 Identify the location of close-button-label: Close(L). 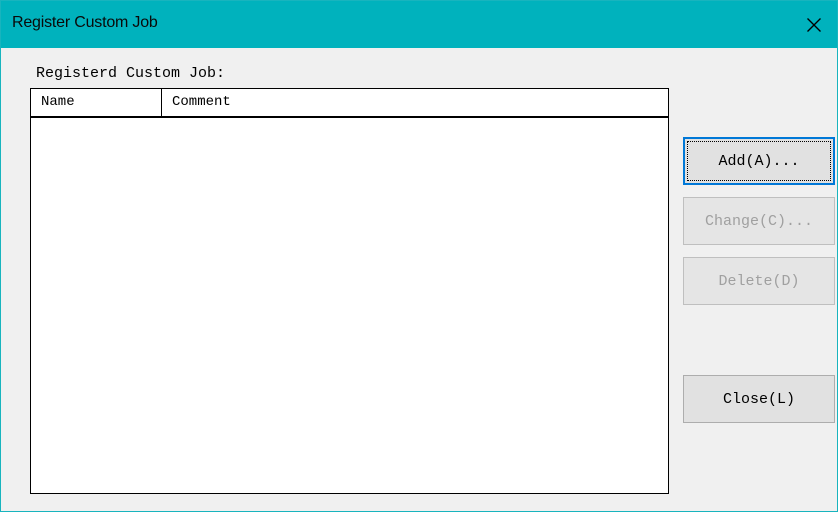
(758, 399).